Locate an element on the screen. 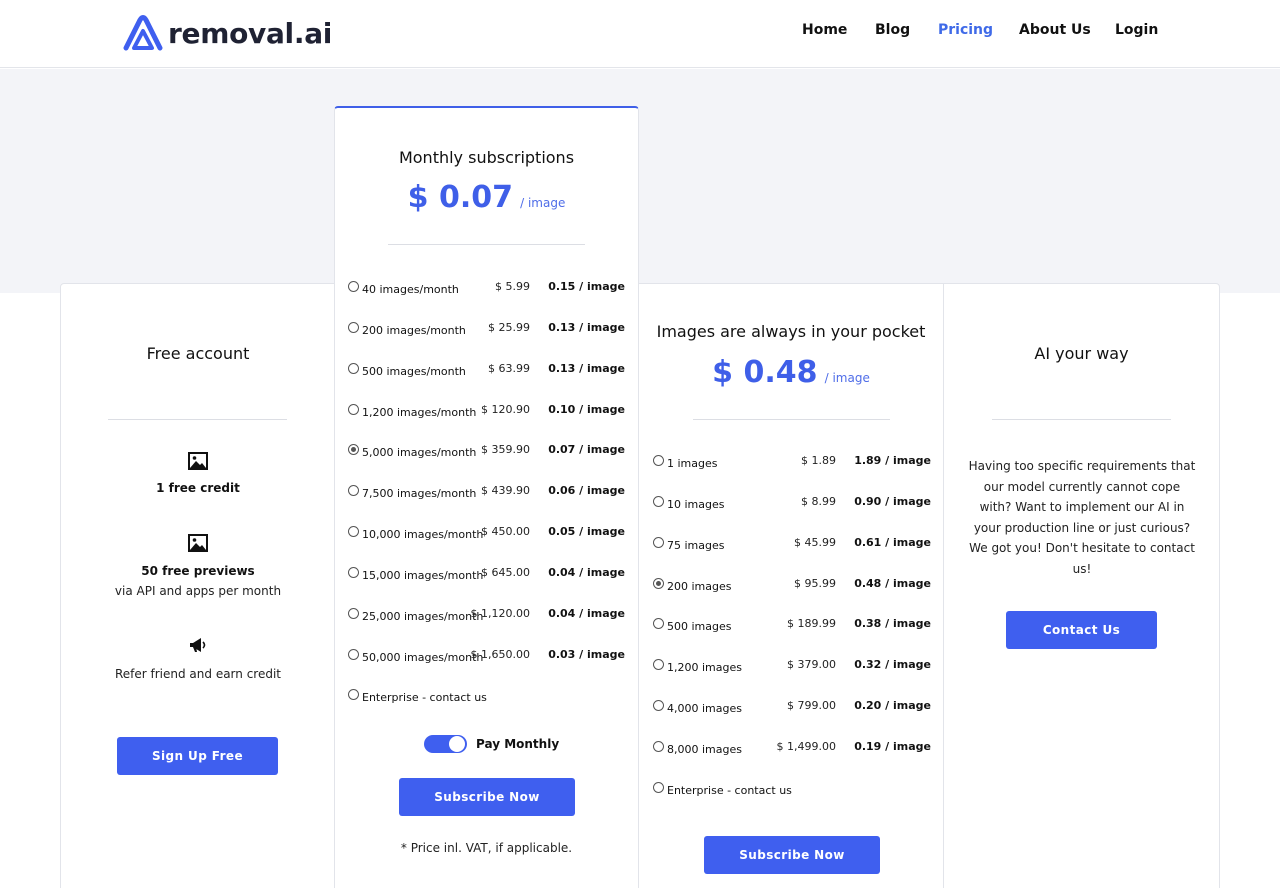  contact-us-button: Contact Us is located at coordinates (1081, 630).